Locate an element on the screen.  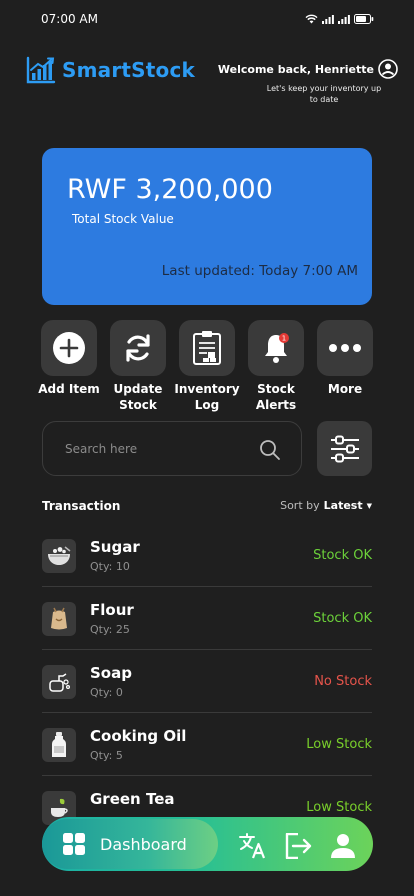
item-name: Green Tea is located at coordinates (132, 799).